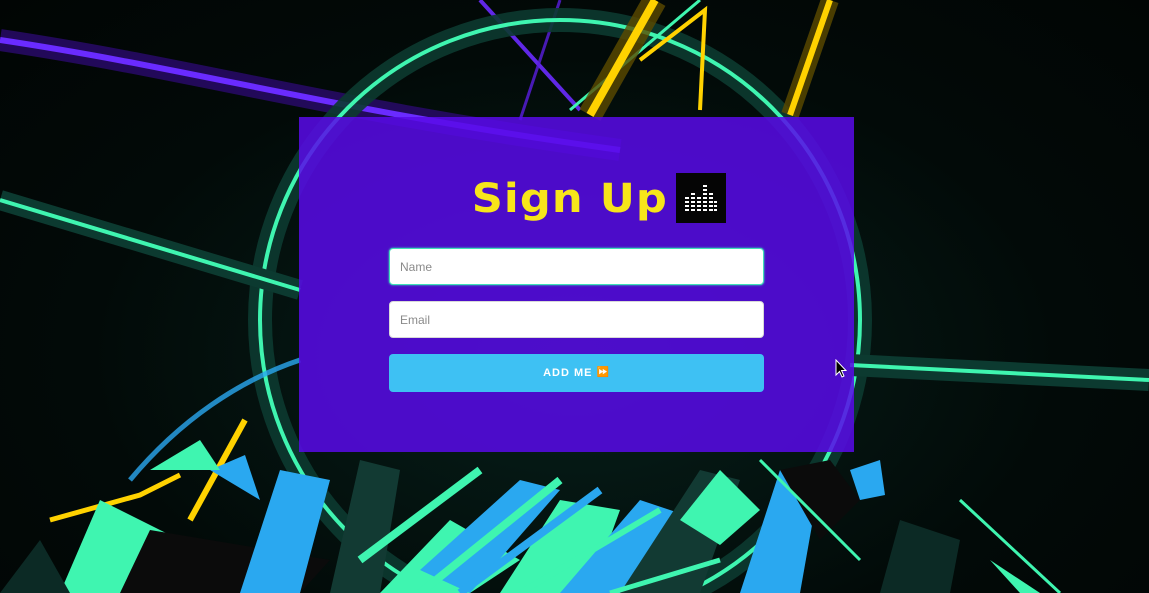  What do you see at coordinates (576, 319) in the screenshot?
I see `email-input` at bounding box center [576, 319].